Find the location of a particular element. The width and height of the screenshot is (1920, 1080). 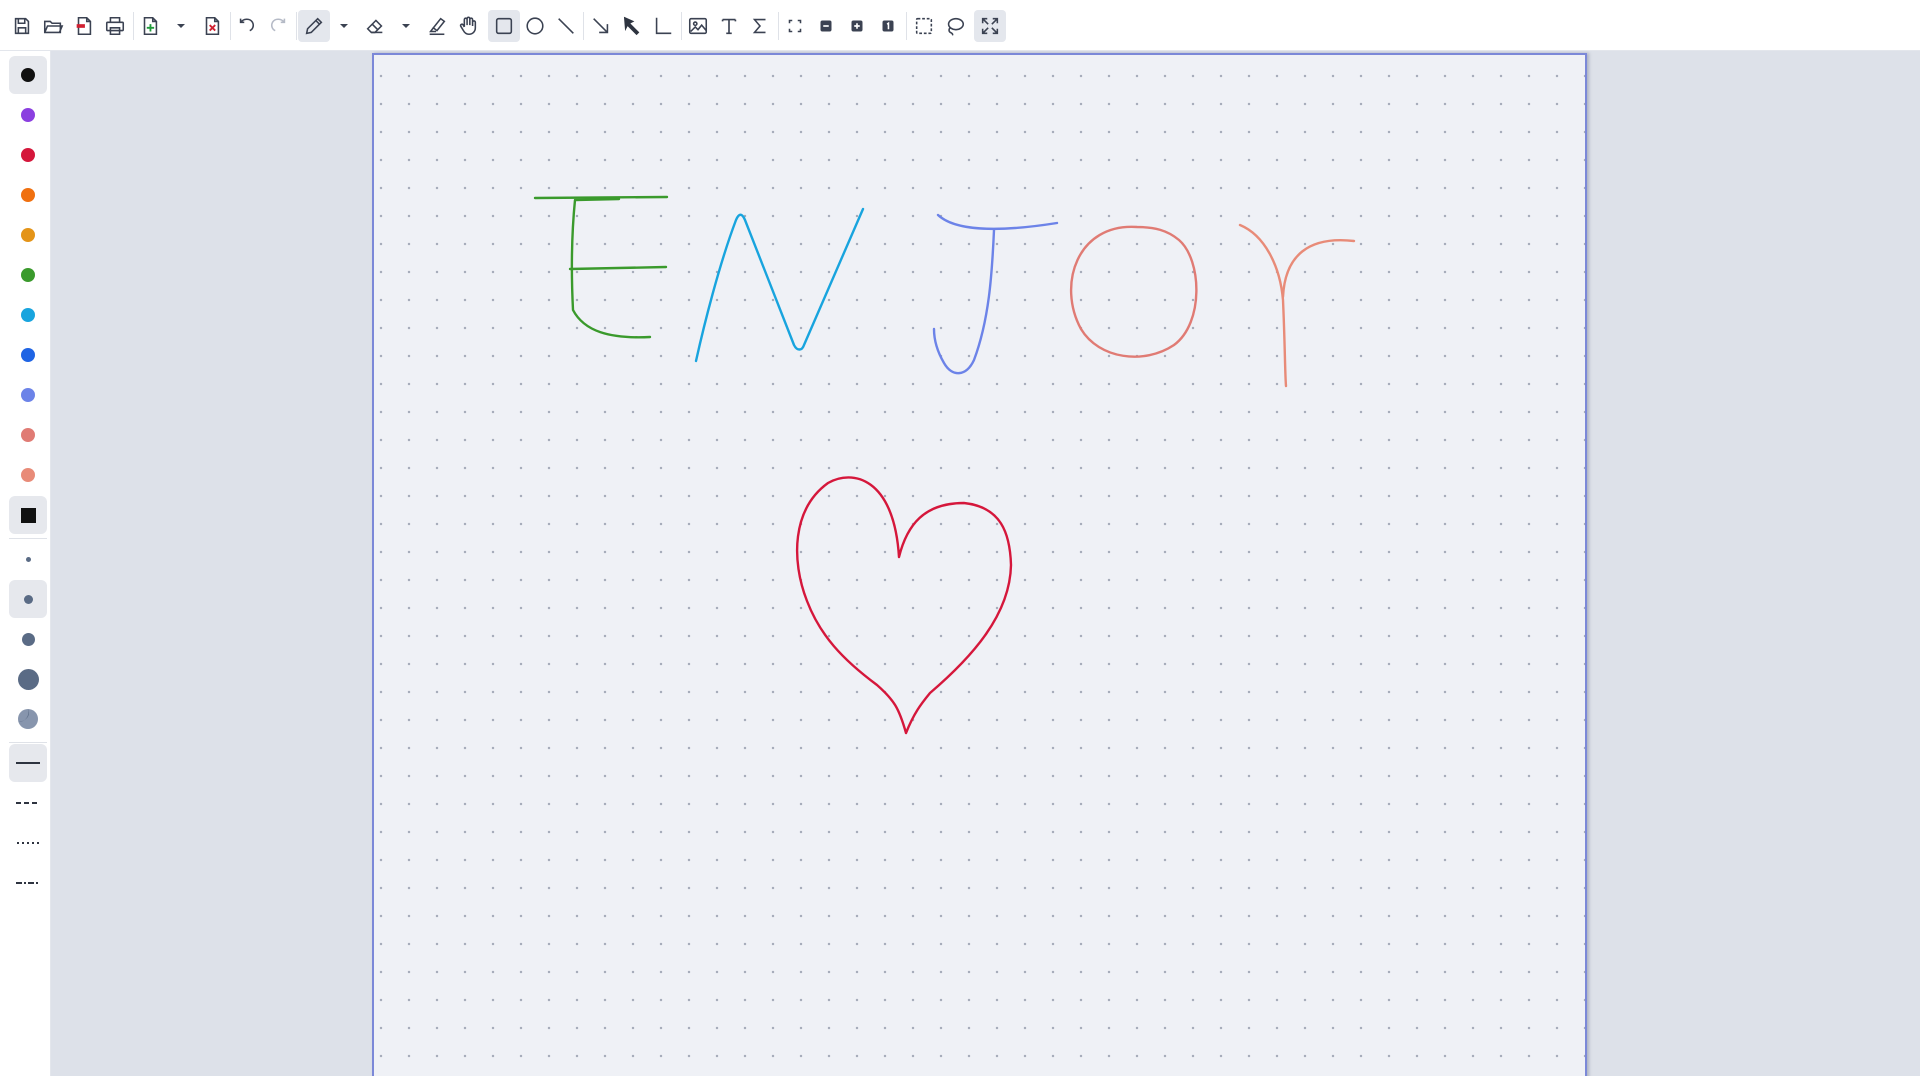

undo-icon is located at coordinates (247, 26).